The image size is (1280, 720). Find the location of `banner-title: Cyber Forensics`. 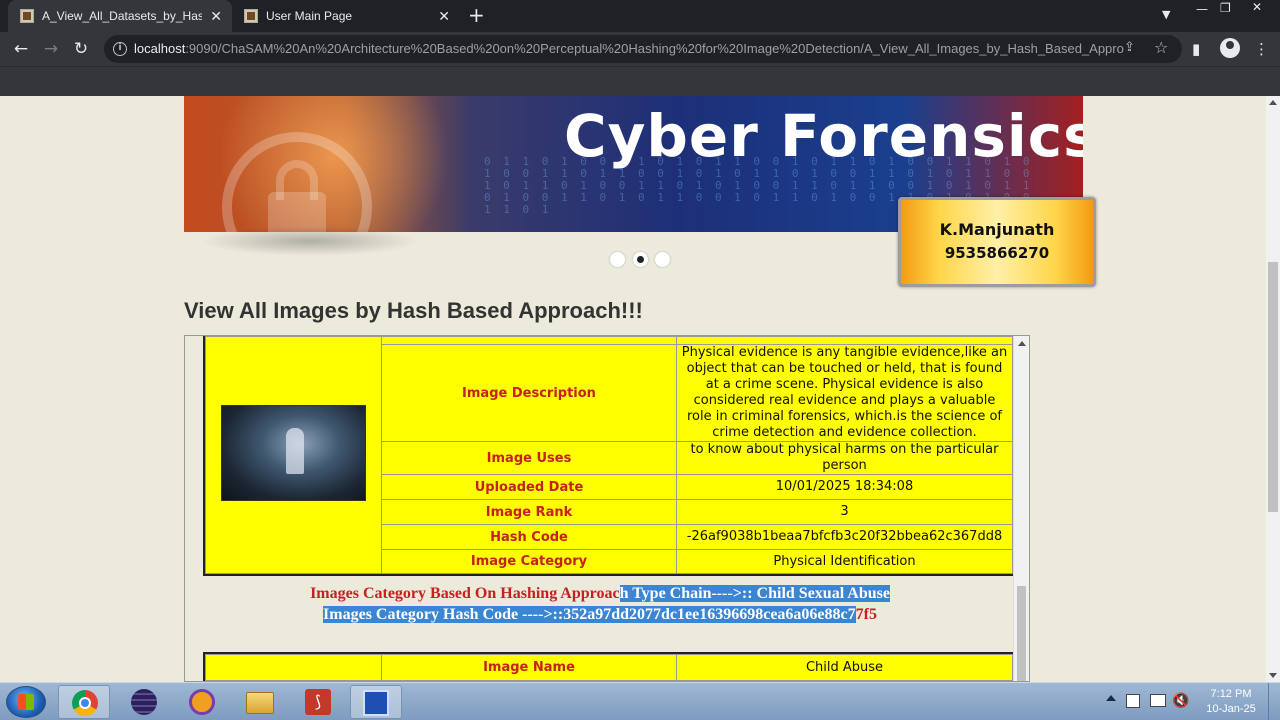

banner-title: Cyber Forensics is located at coordinates (823, 136).